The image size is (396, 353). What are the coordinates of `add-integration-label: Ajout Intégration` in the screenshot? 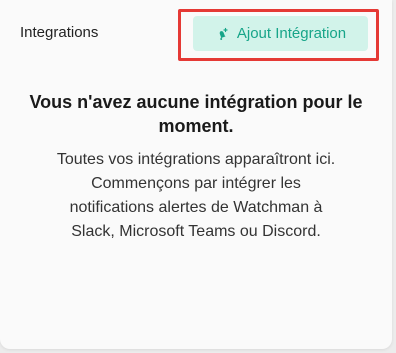 It's located at (291, 33).